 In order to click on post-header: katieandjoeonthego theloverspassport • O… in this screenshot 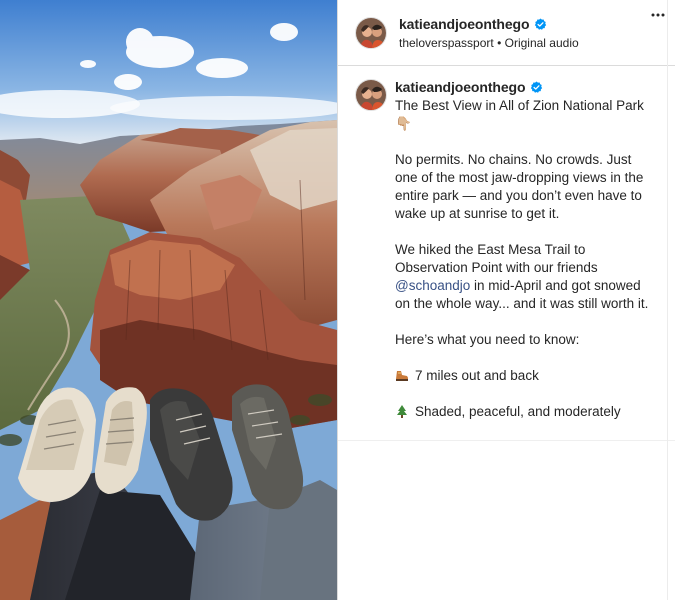, I will do `click(506, 33)`.